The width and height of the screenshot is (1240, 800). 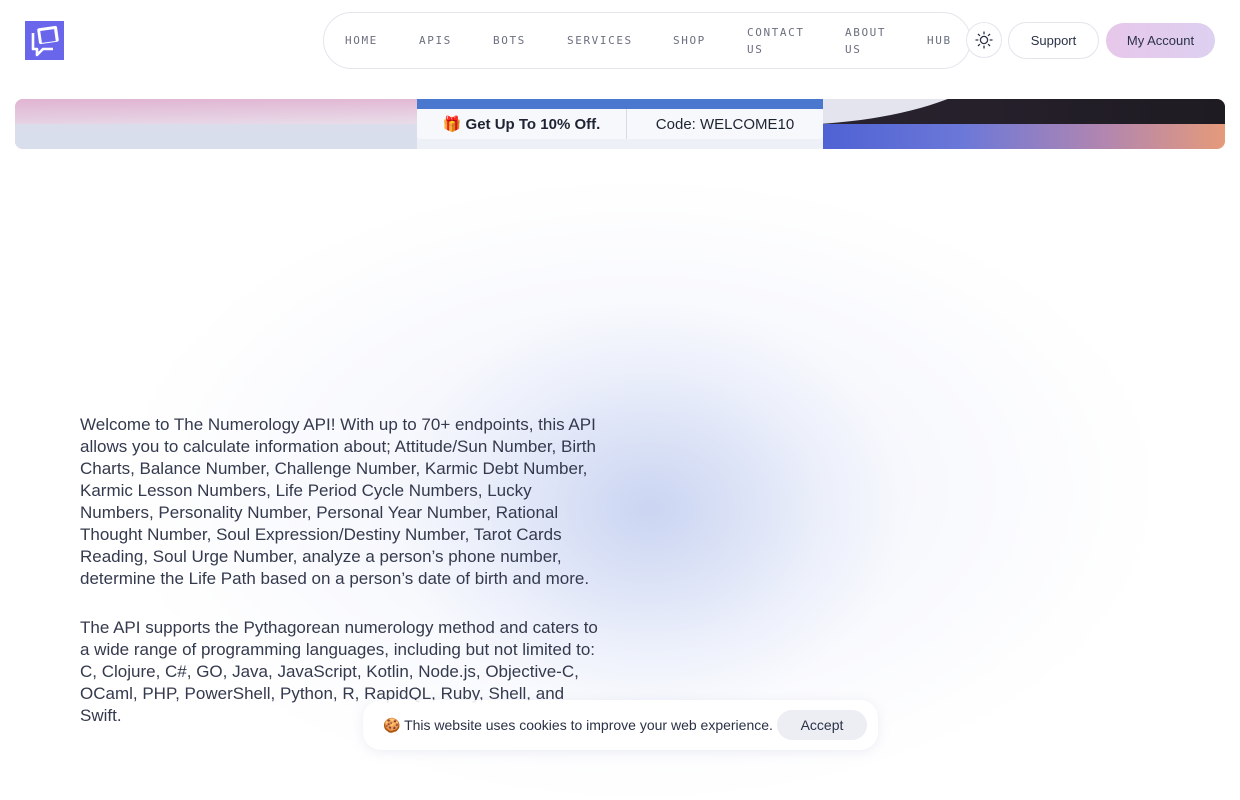 I want to click on nav-item-services: SERVICES, so click(x=620, y=40).